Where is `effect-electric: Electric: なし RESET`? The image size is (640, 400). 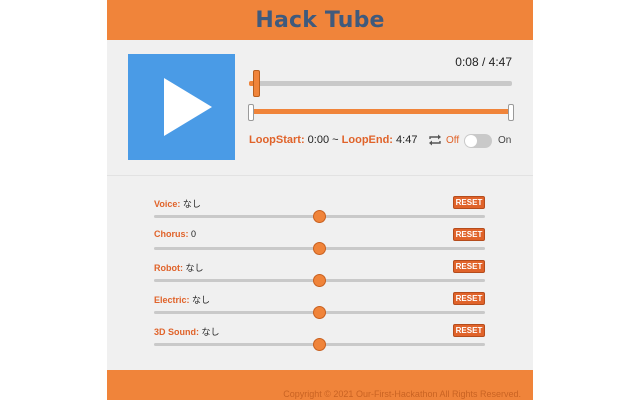
effect-electric: Electric: なし RESET is located at coordinates (319, 295).